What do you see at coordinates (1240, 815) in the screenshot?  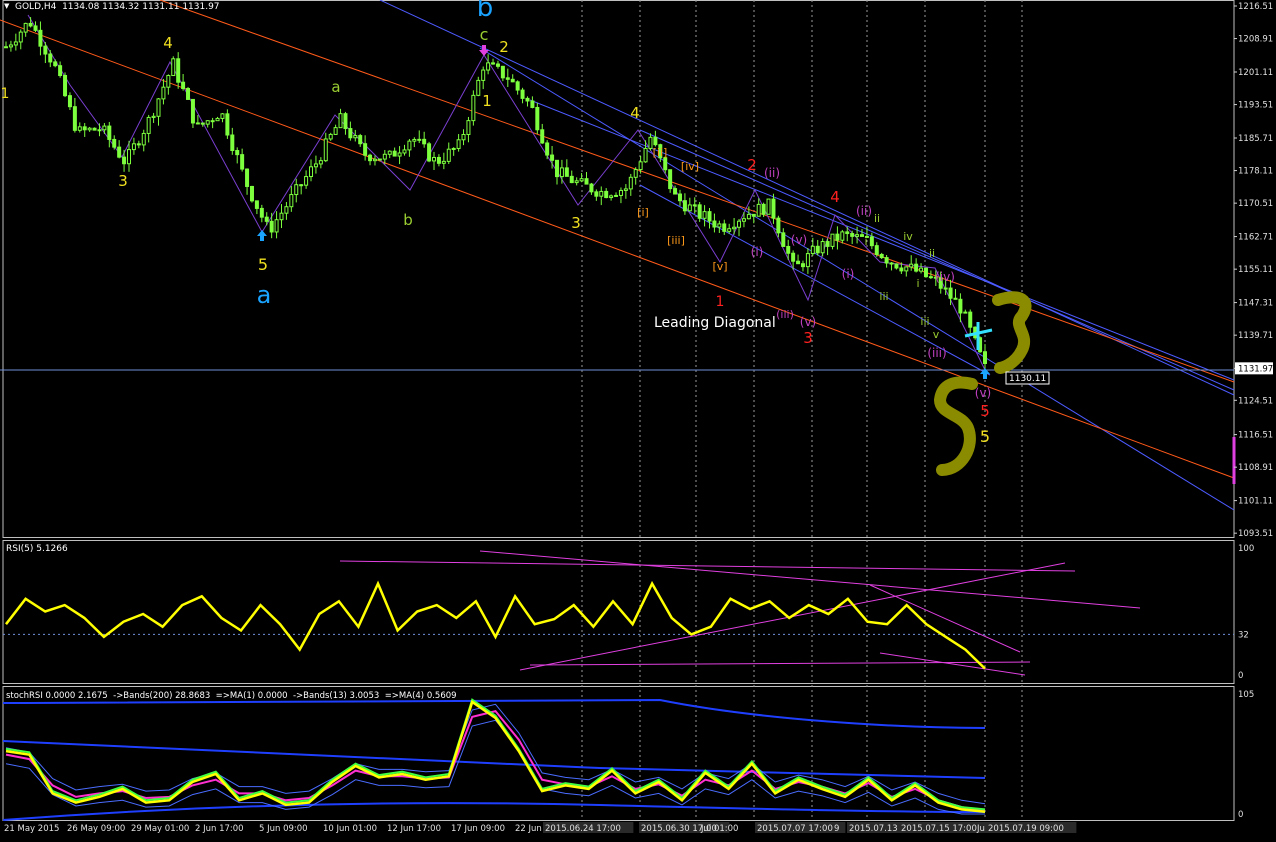 I see `stoch-tick-label: 0` at bounding box center [1240, 815].